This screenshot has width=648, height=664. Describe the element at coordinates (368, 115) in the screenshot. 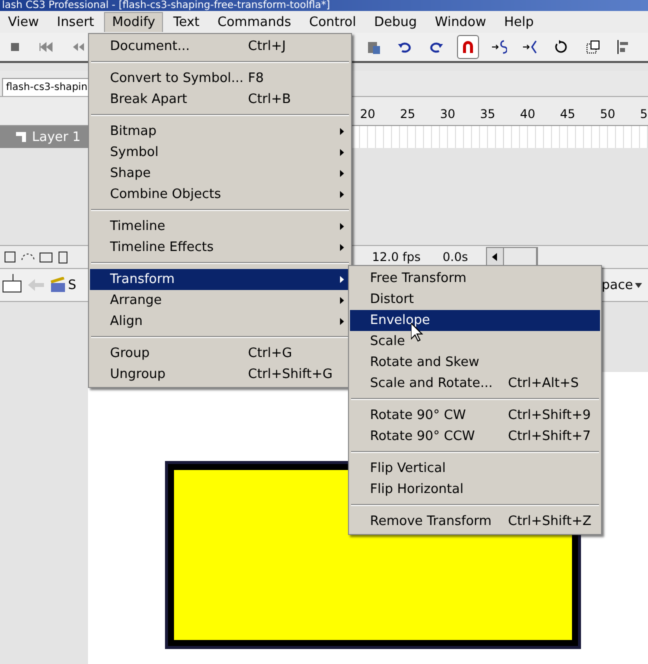

I see `frame-number: 20` at that location.